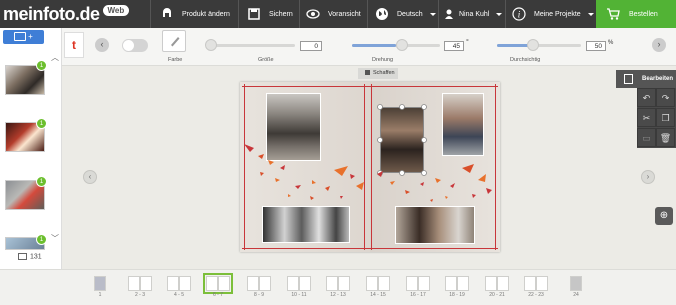 The image size is (676, 305). What do you see at coordinates (211, 45) in the screenshot?
I see `size-slider-thumb` at bounding box center [211, 45].